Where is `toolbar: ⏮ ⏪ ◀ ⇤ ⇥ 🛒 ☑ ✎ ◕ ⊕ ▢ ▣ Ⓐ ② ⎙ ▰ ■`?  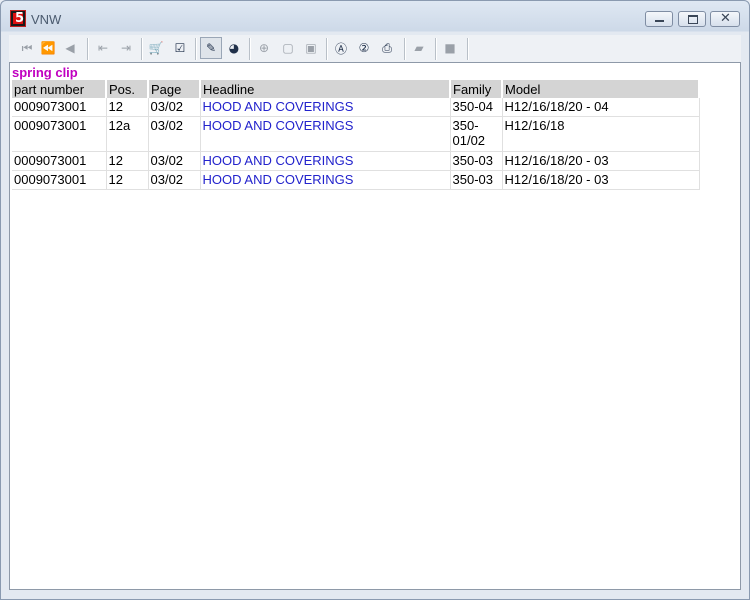 toolbar: ⏮ ⏪ ◀ ⇤ ⇥ 🛒 ☑ ✎ ◕ ⊕ ▢ ▣ Ⓐ ② ⎙ ▰ ■ is located at coordinates (375, 48).